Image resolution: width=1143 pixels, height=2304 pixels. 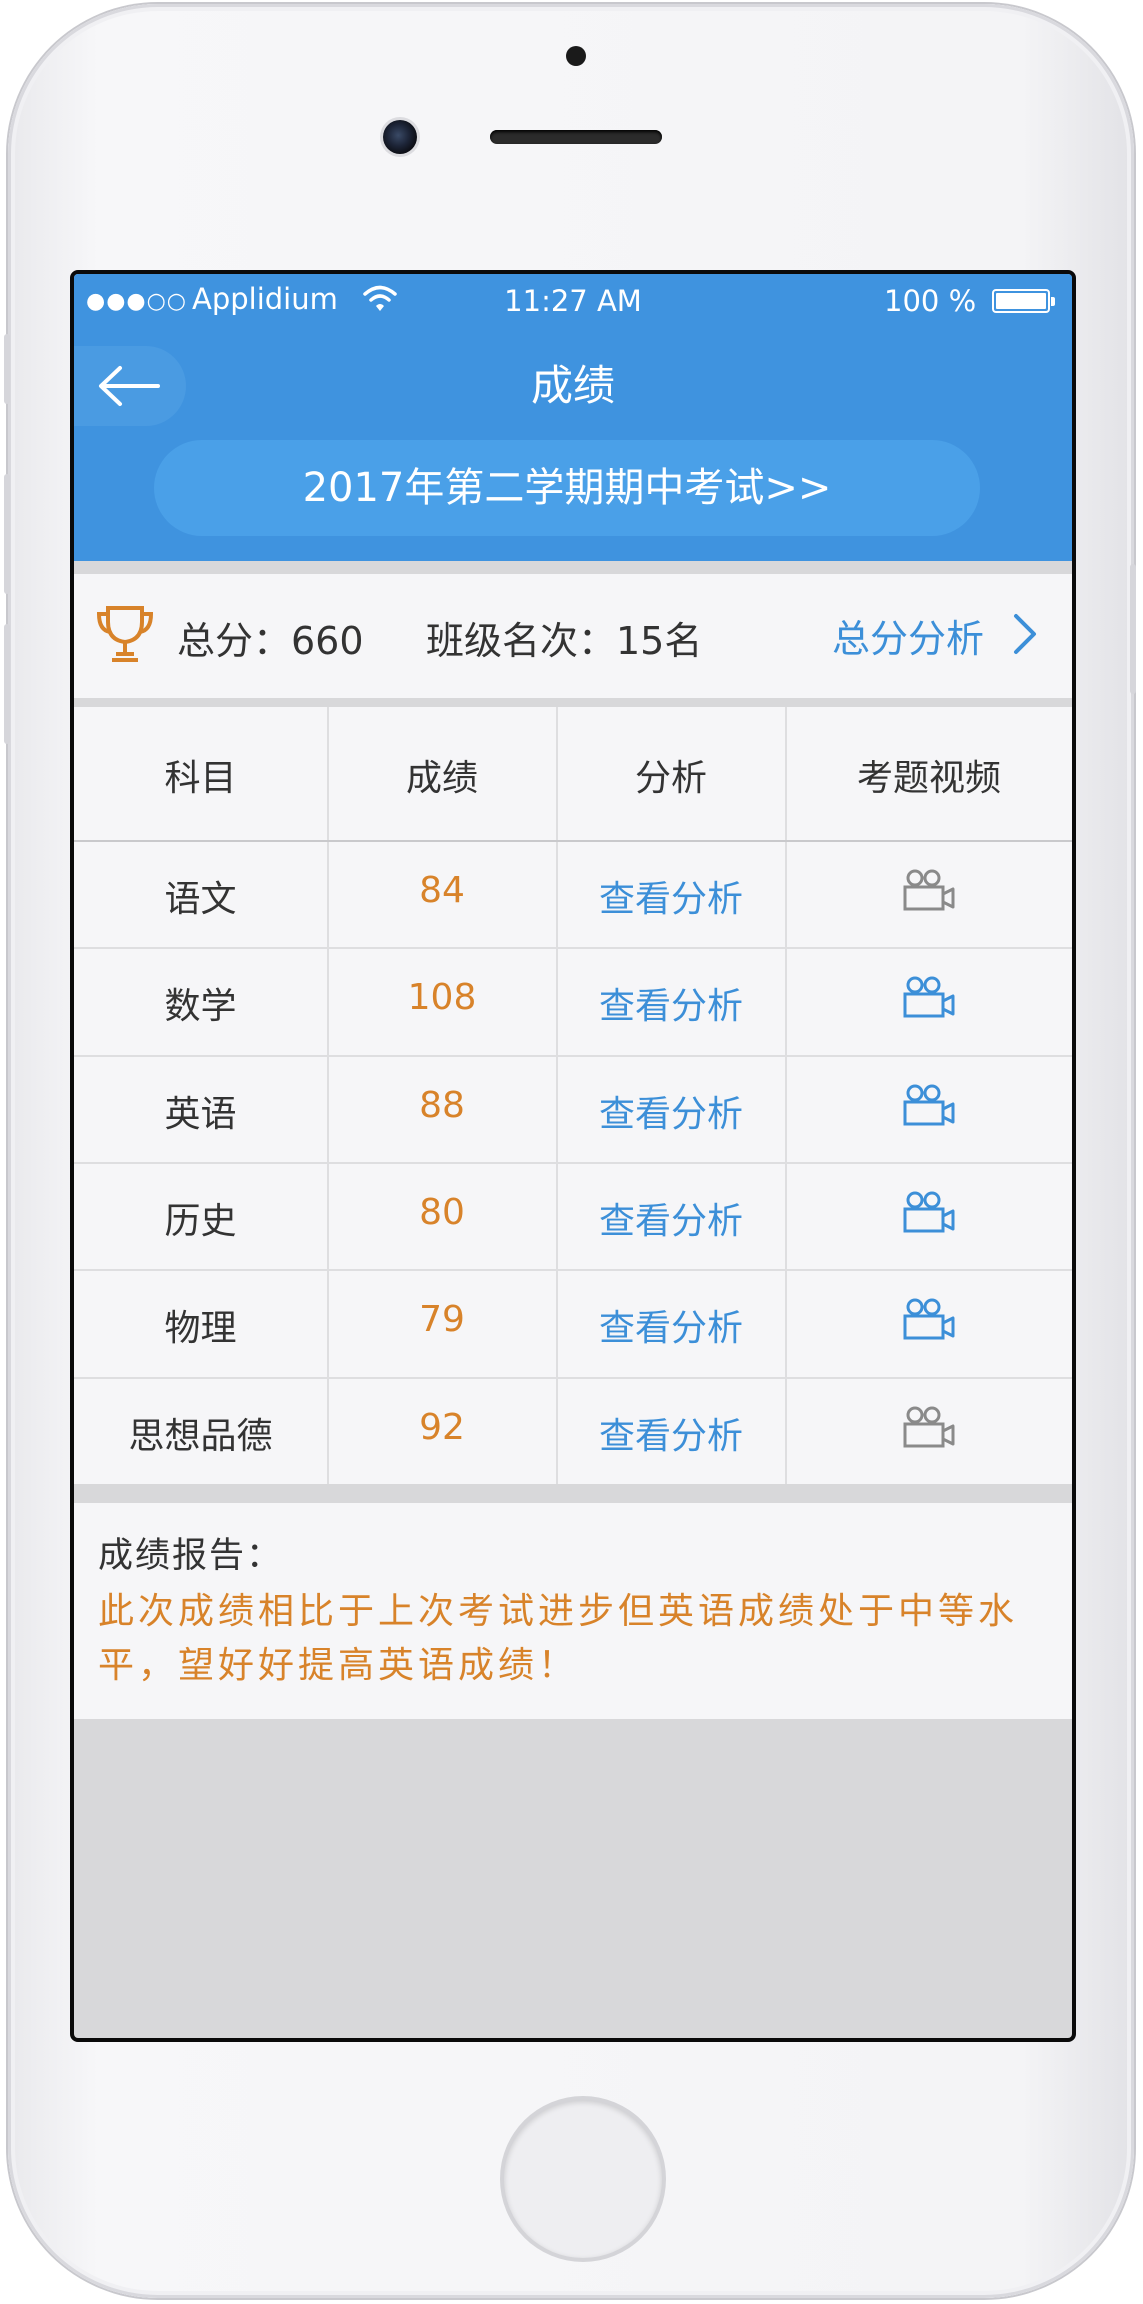 What do you see at coordinates (670, 778) in the screenshot?
I see `header-analysis: 分析` at bounding box center [670, 778].